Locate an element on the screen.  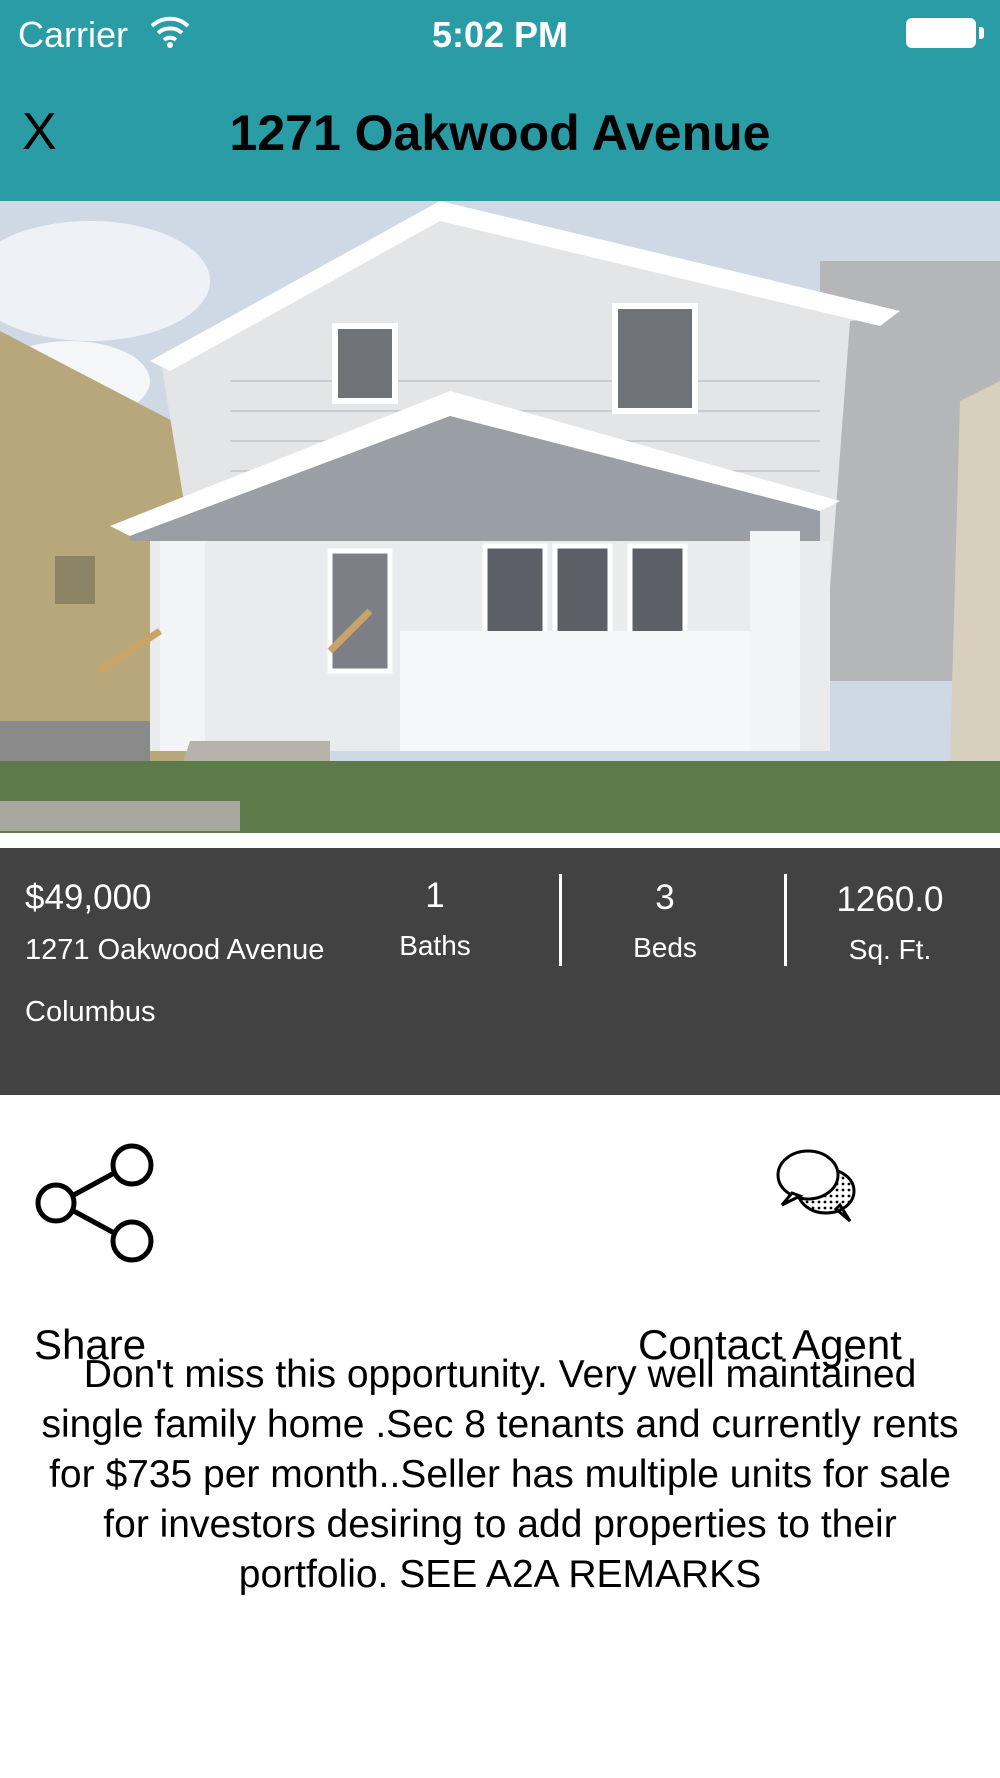
page-title: 1271 Oakwood Avenue is located at coordinates (500, 133).